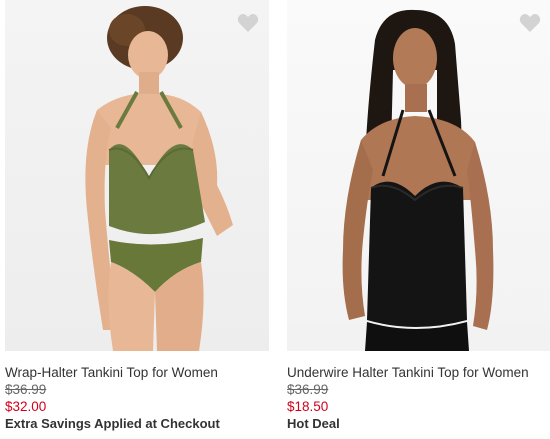 This screenshot has width=550, height=439. What do you see at coordinates (26, 406) in the screenshot?
I see `sale-price: $32.00` at bounding box center [26, 406].